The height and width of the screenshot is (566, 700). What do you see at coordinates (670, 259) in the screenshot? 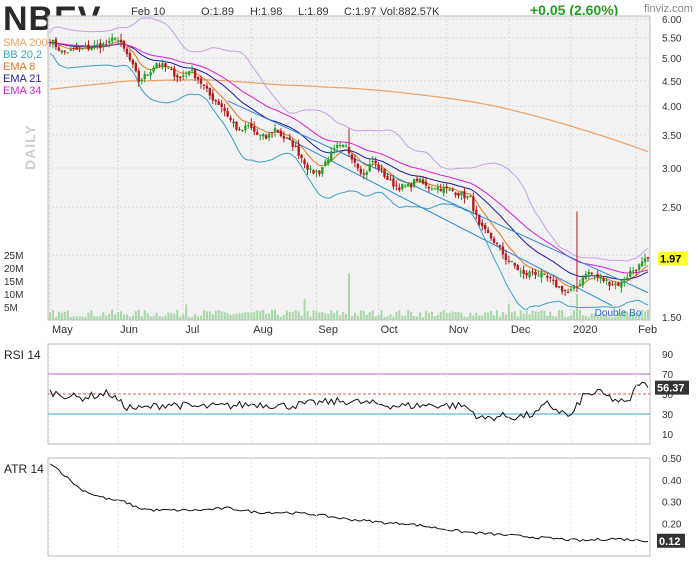
I see `last-price-value: 1.97` at bounding box center [670, 259].